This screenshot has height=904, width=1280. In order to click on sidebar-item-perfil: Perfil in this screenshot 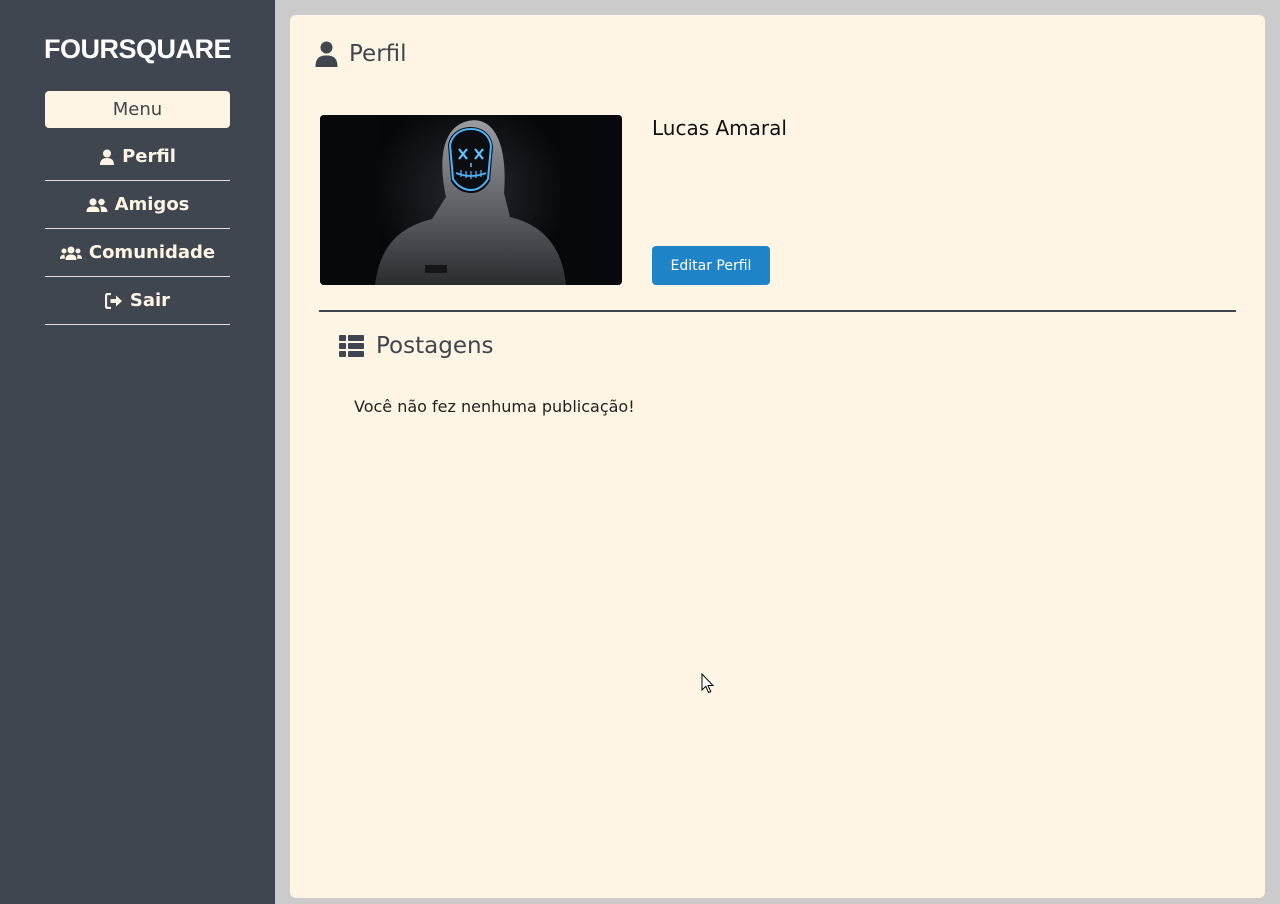, I will do `click(137, 157)`.